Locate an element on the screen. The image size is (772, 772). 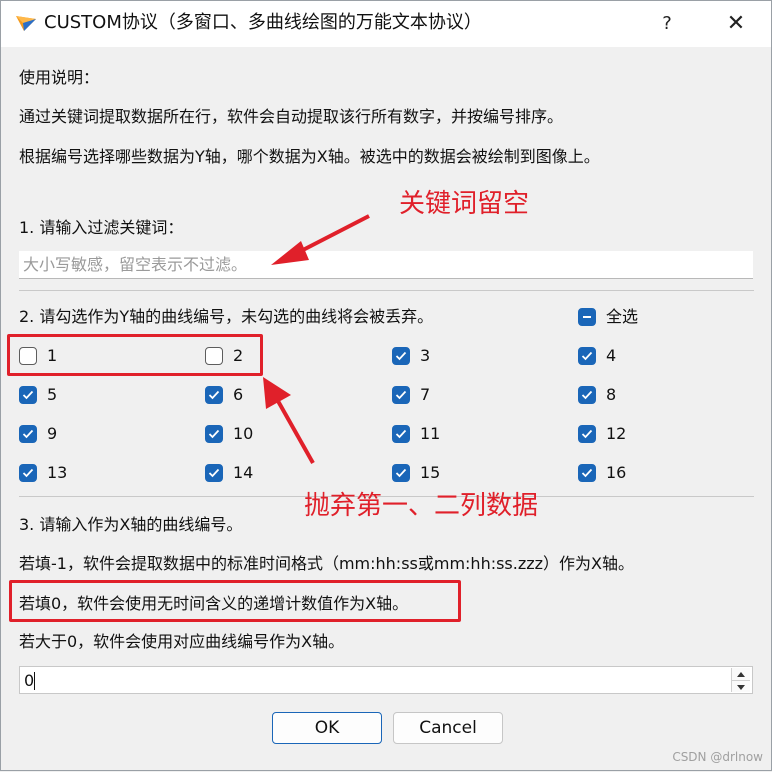
curve-checkbox-16: 16 is located at coordinates (602, 473).